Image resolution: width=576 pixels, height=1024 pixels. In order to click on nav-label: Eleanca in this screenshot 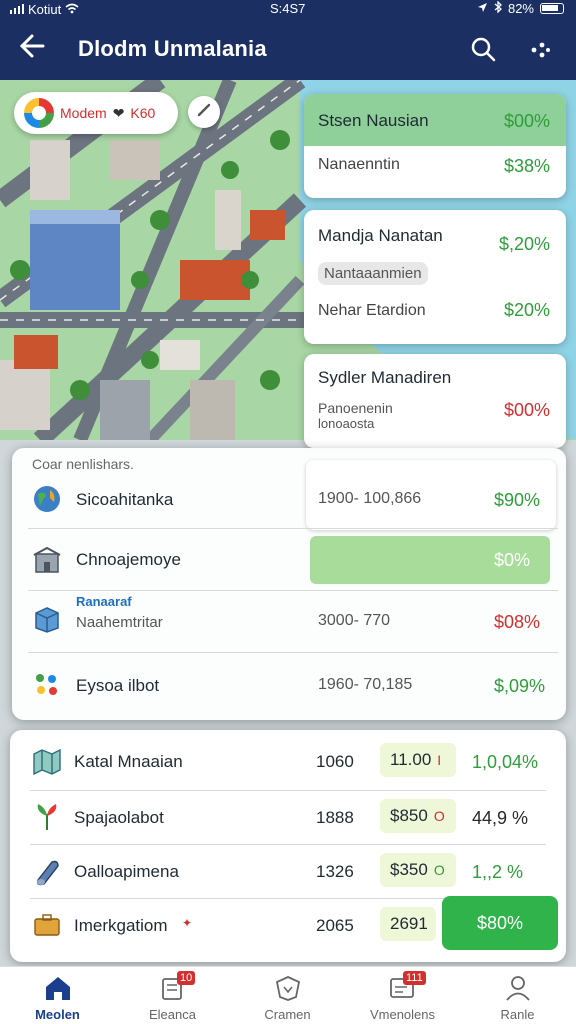, I will do `click(172, 1014)`.